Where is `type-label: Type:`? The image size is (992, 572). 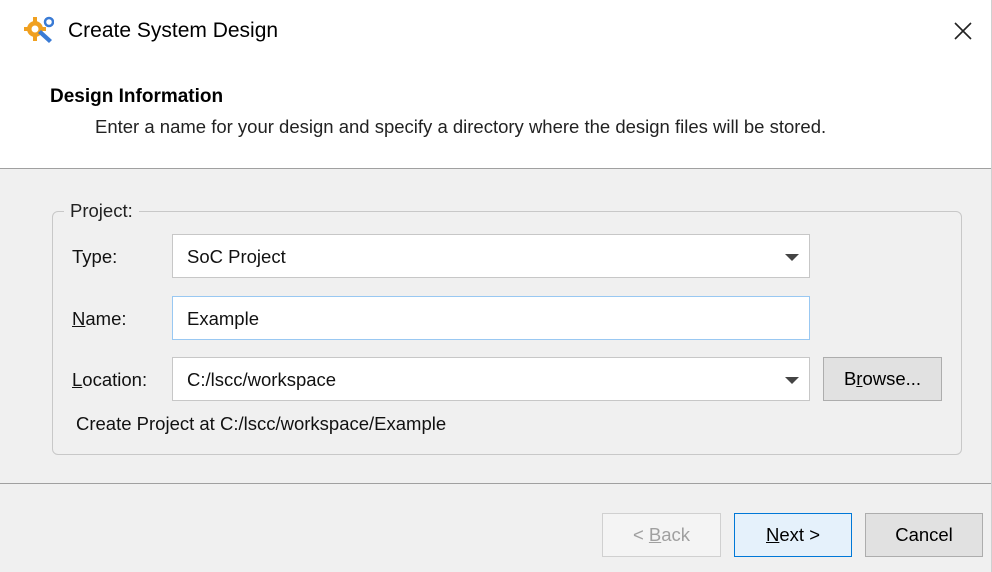 type-label: Type: is located at coordinates (95, 256).